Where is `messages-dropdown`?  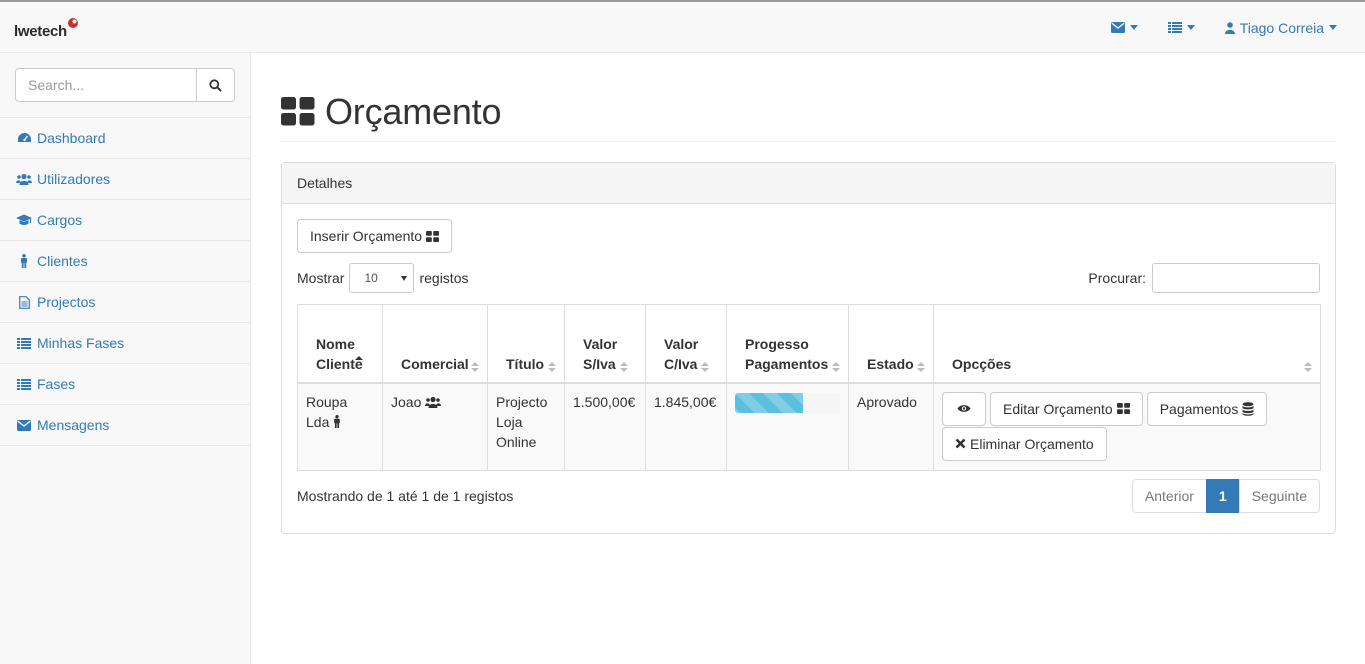
messages-dropdown is located at coordinates (1124, 27).